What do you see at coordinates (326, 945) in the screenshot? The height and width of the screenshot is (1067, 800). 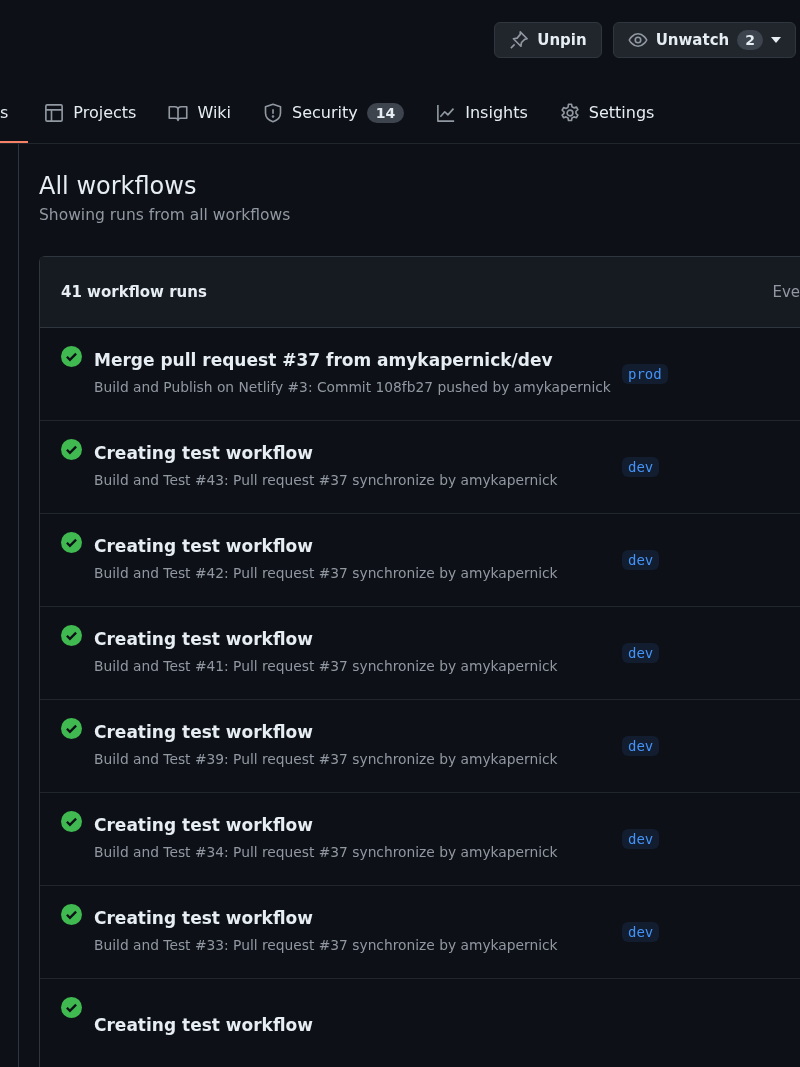 I see `run-detail: Build and Test #33: Pull request #37 synchronize by amykapernick` at bounding box center [326, 945].